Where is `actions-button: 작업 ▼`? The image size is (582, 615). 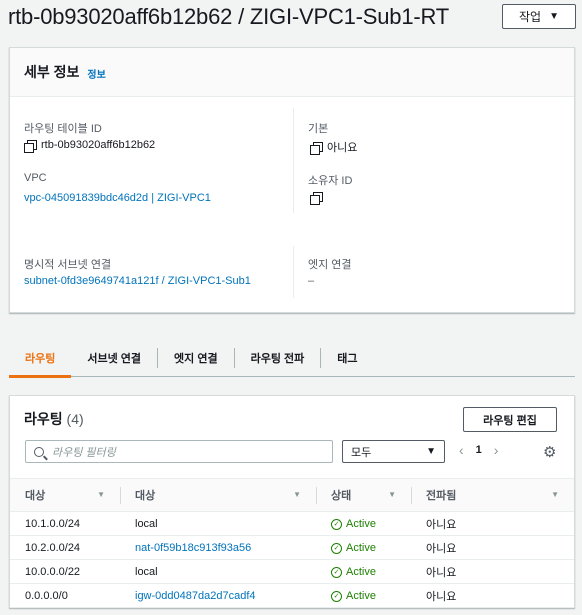
actions-button: 작업 ▼ is located at coordinates (539, 16).